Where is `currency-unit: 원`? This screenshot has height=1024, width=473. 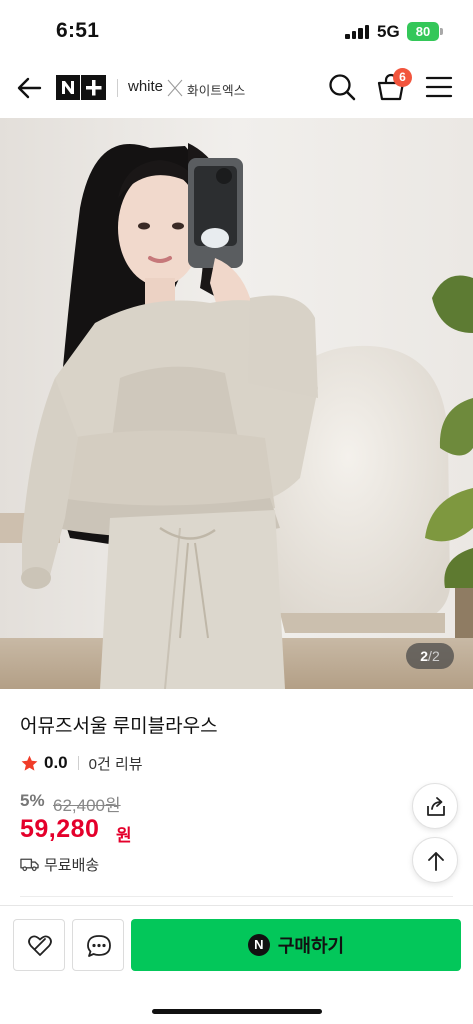
currency-unit: 원 is located at coordinates (124, 835).